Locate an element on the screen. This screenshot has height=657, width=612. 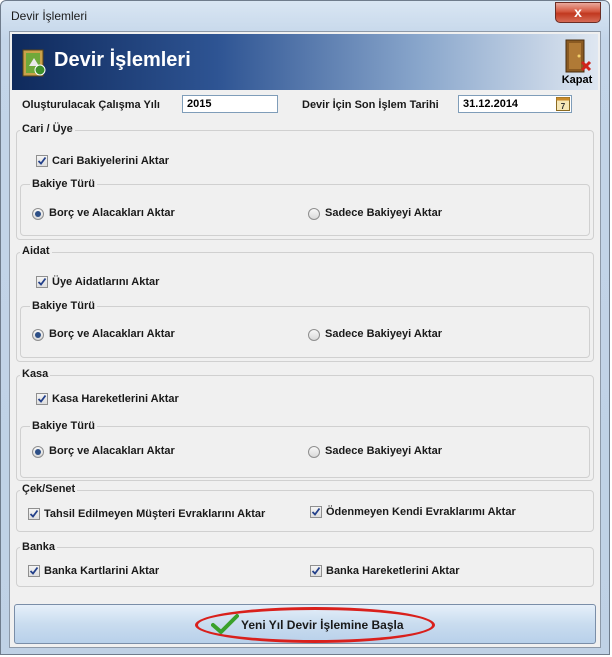
cari-checkbox is located at coordinates (42, 161).